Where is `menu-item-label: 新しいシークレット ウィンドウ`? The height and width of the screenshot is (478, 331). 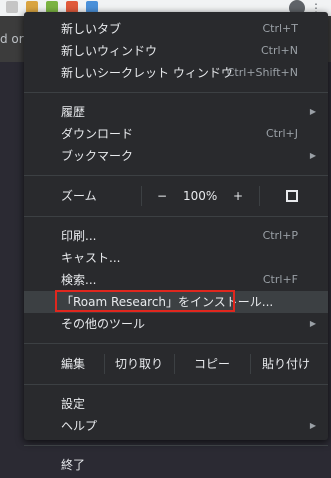 menu-item-label: 新しいシークレット ウィンドウ is located at coordinates (147, 73).